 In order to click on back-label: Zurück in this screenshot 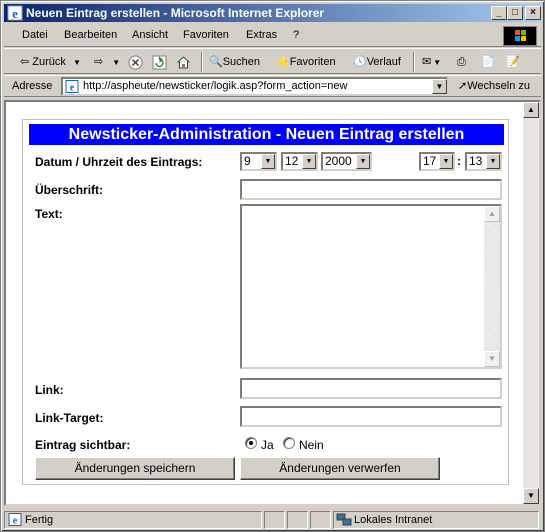, I will do `click(49, 62)`.